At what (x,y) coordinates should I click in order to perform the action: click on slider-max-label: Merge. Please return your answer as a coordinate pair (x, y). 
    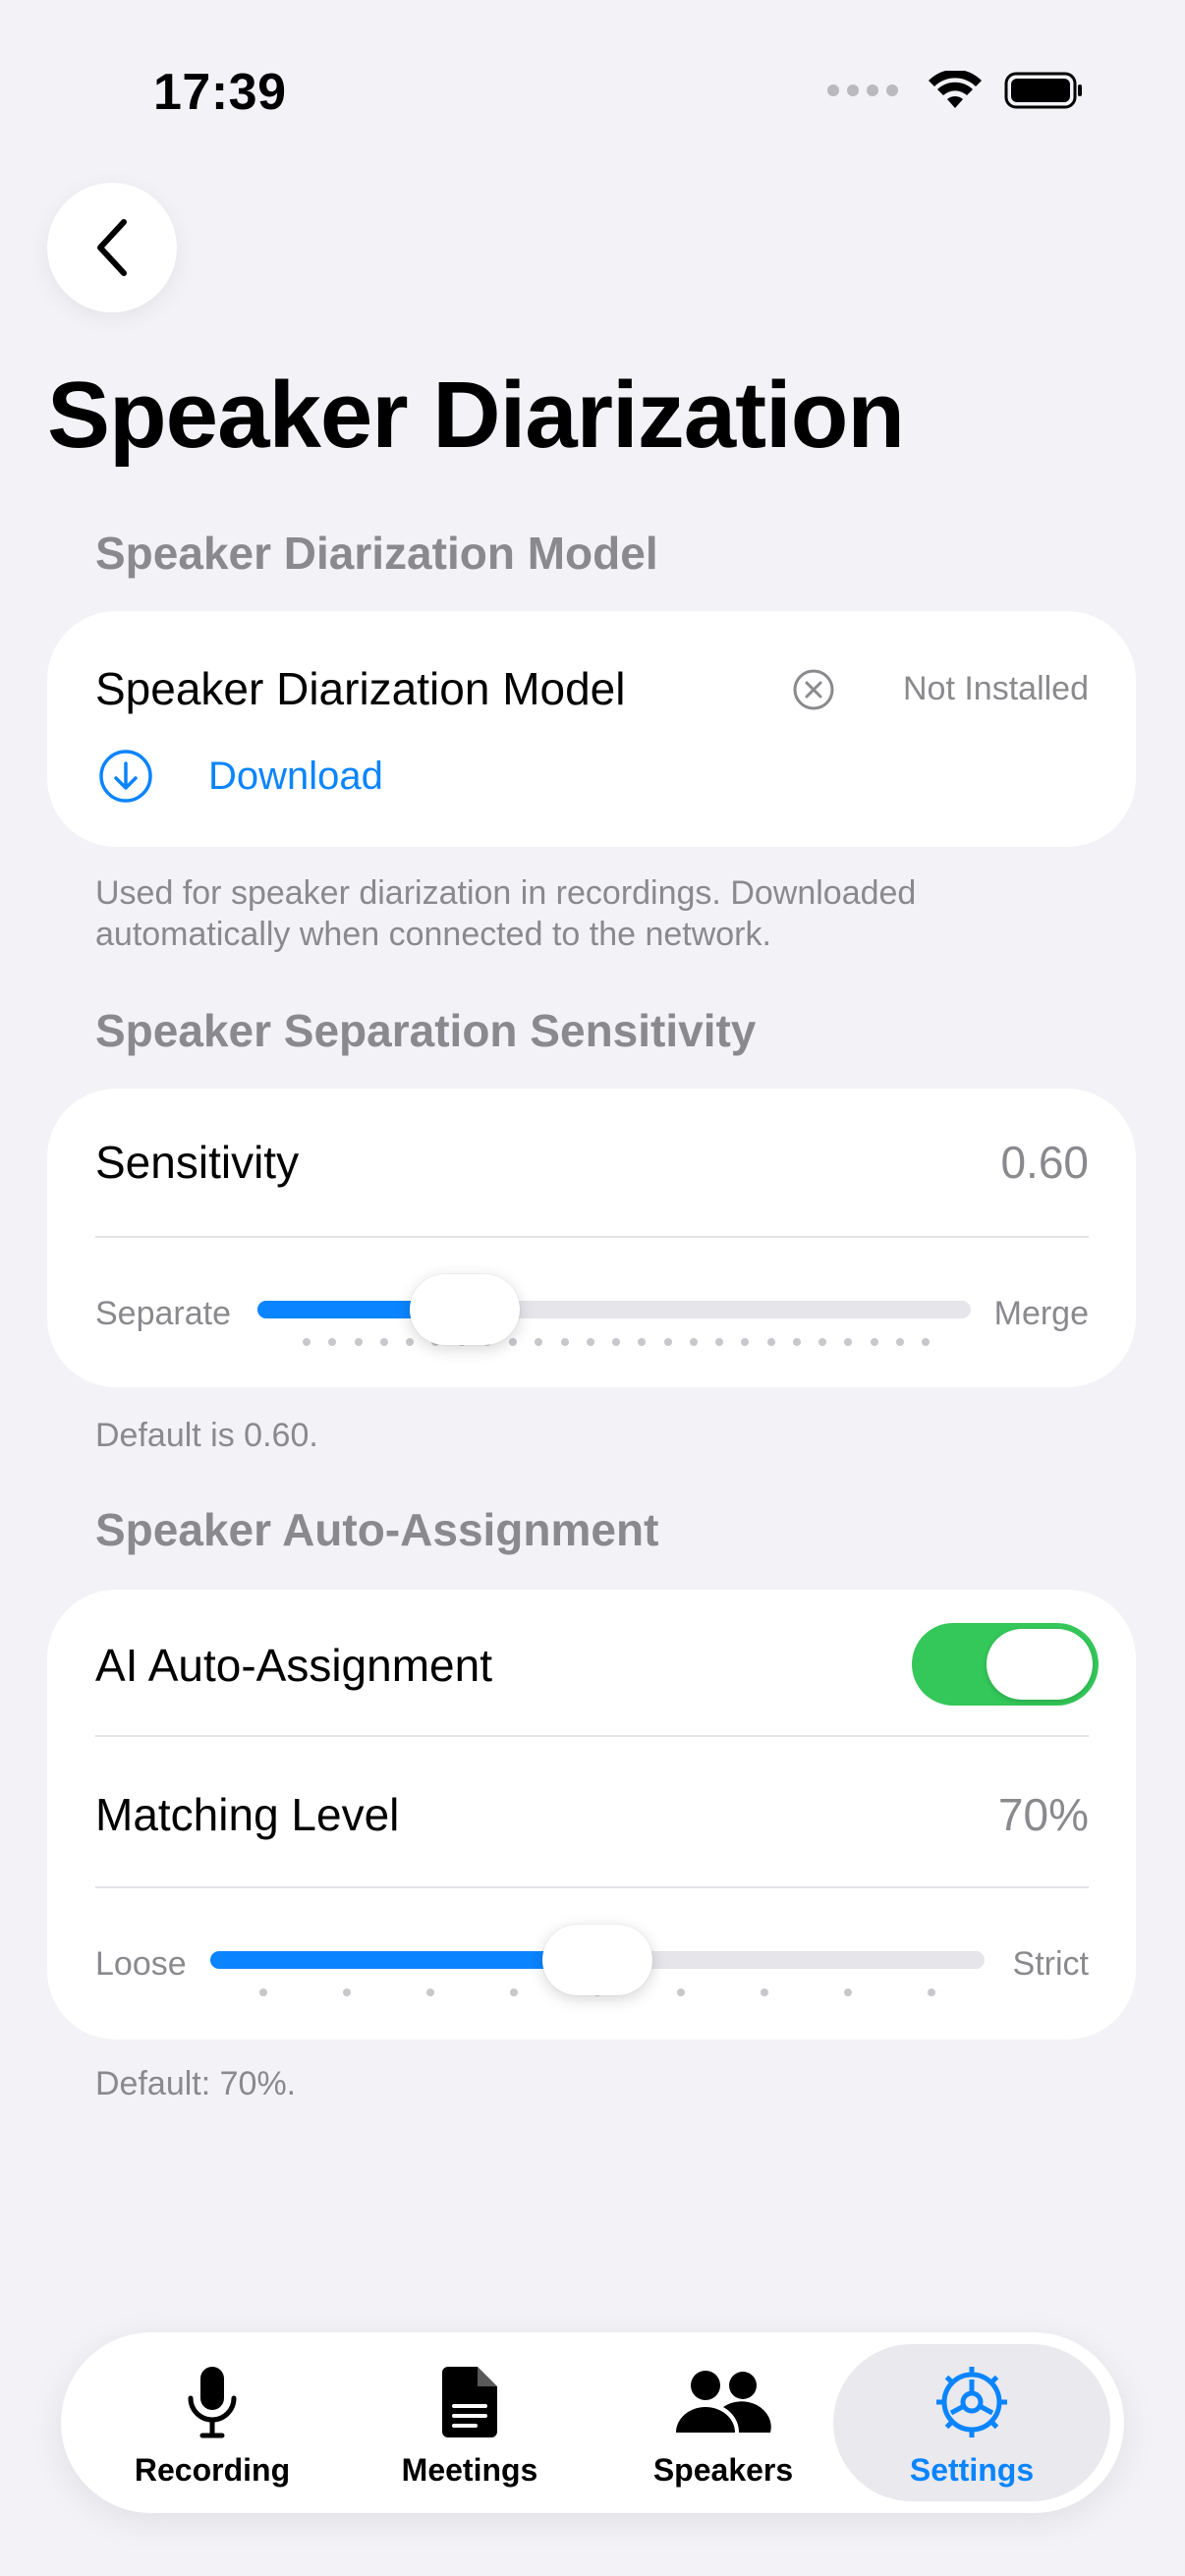
    Looking at the image, I should click on (1041, 1313).